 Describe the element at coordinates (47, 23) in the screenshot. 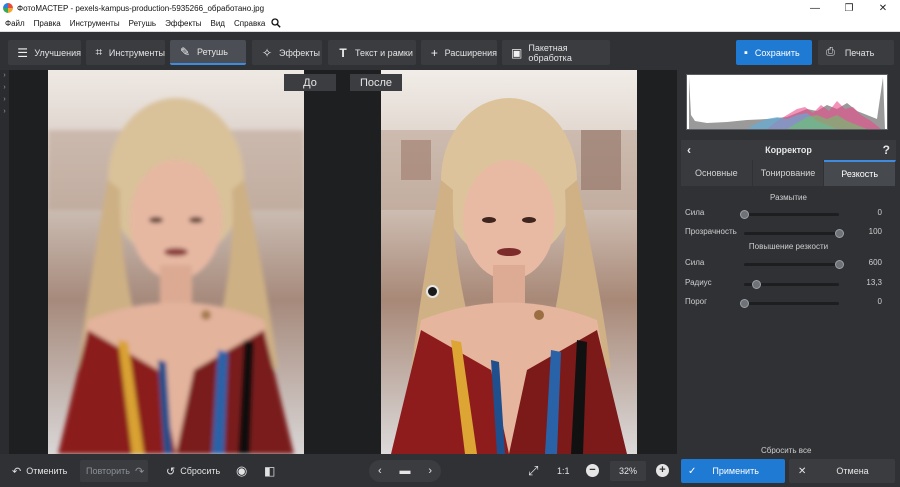

I see `menu-edit: Правка` at that location.